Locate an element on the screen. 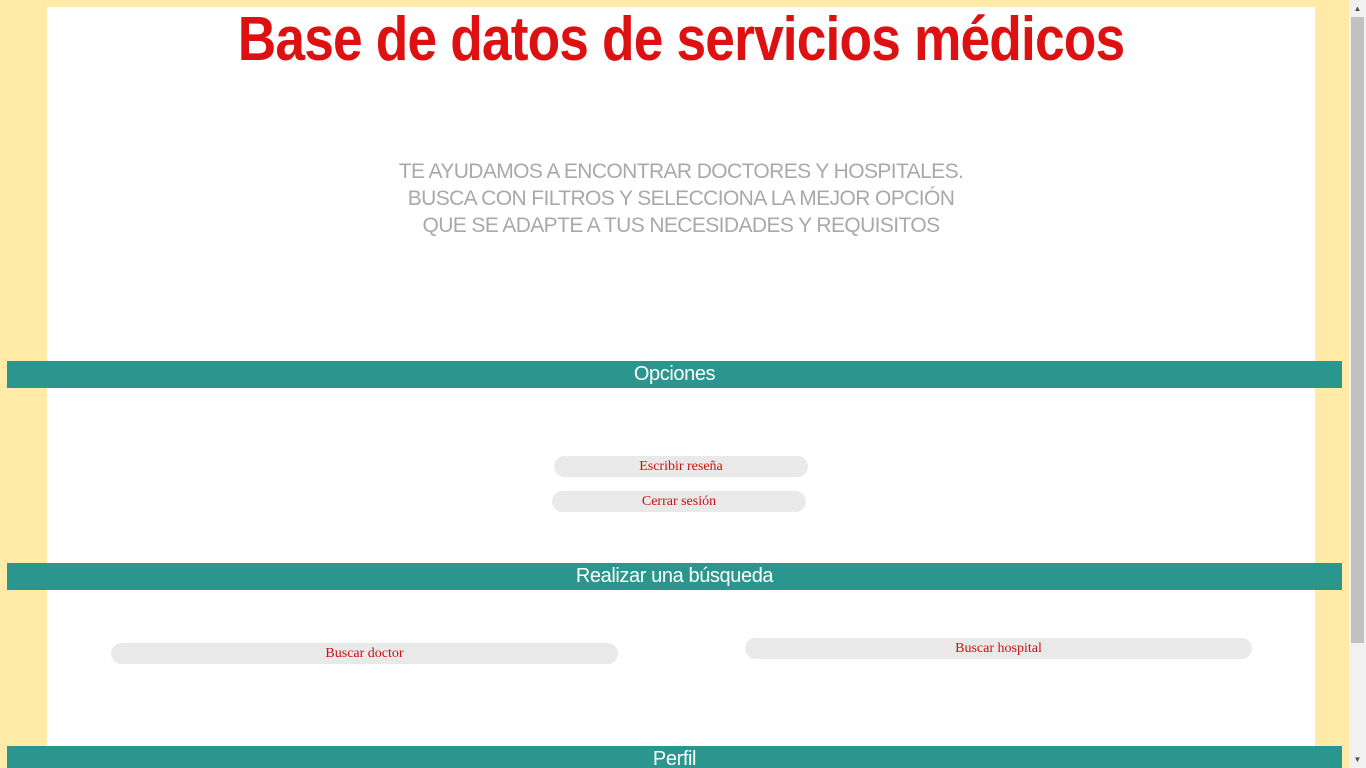 The height and width of the screenshot is (768, 1366). search-hospital-button: Buscar hospital is located at coordinates (998, 648).